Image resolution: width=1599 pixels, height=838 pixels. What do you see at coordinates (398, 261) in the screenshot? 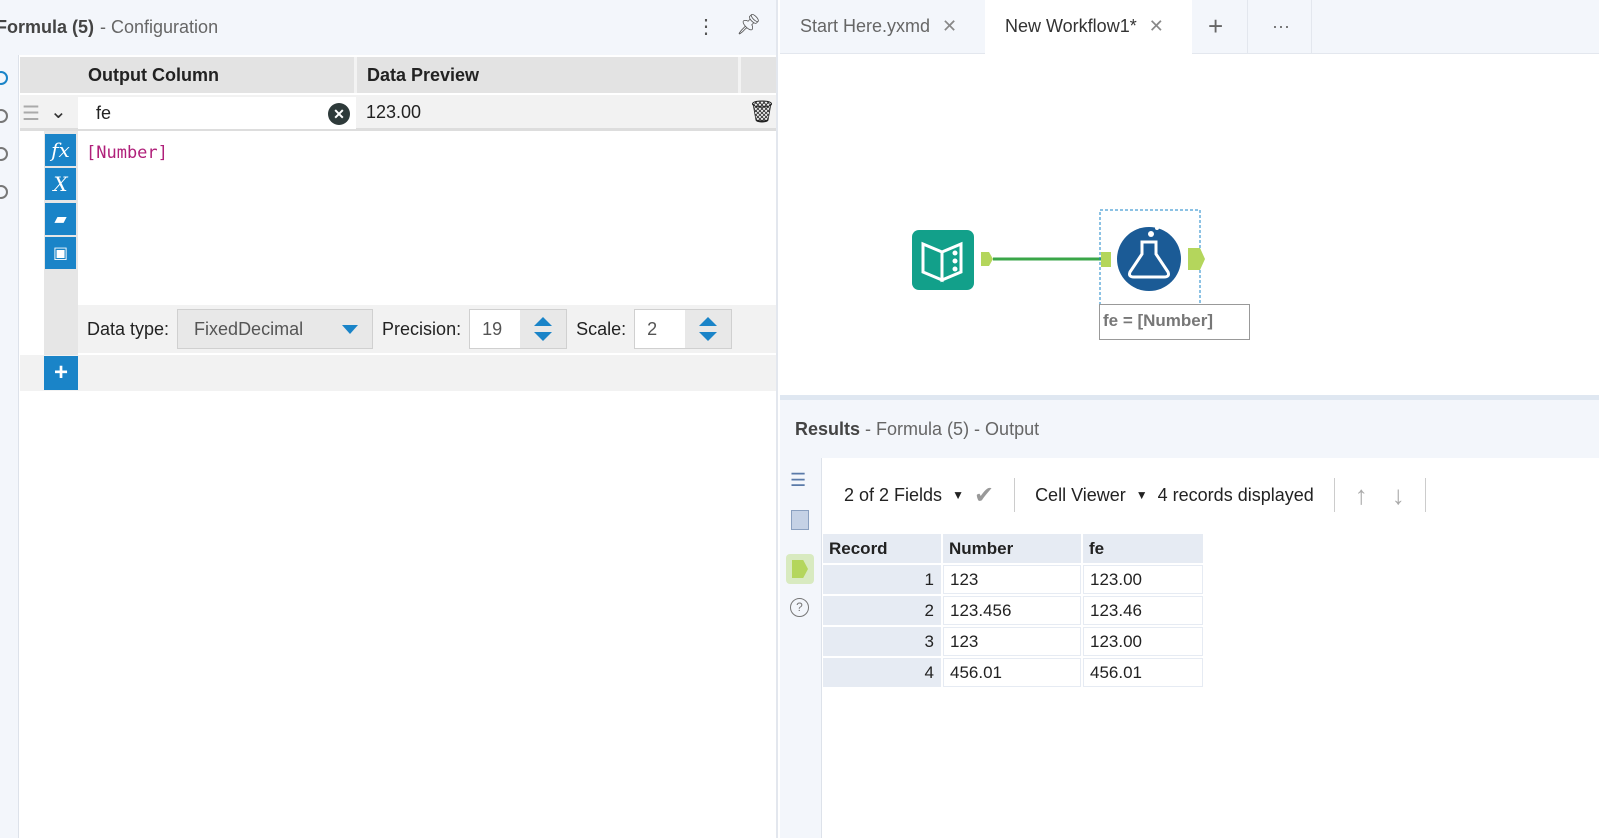
I see `expression-area: fx X ▰ ▣ [Number]` at bounding box center [398, 261].